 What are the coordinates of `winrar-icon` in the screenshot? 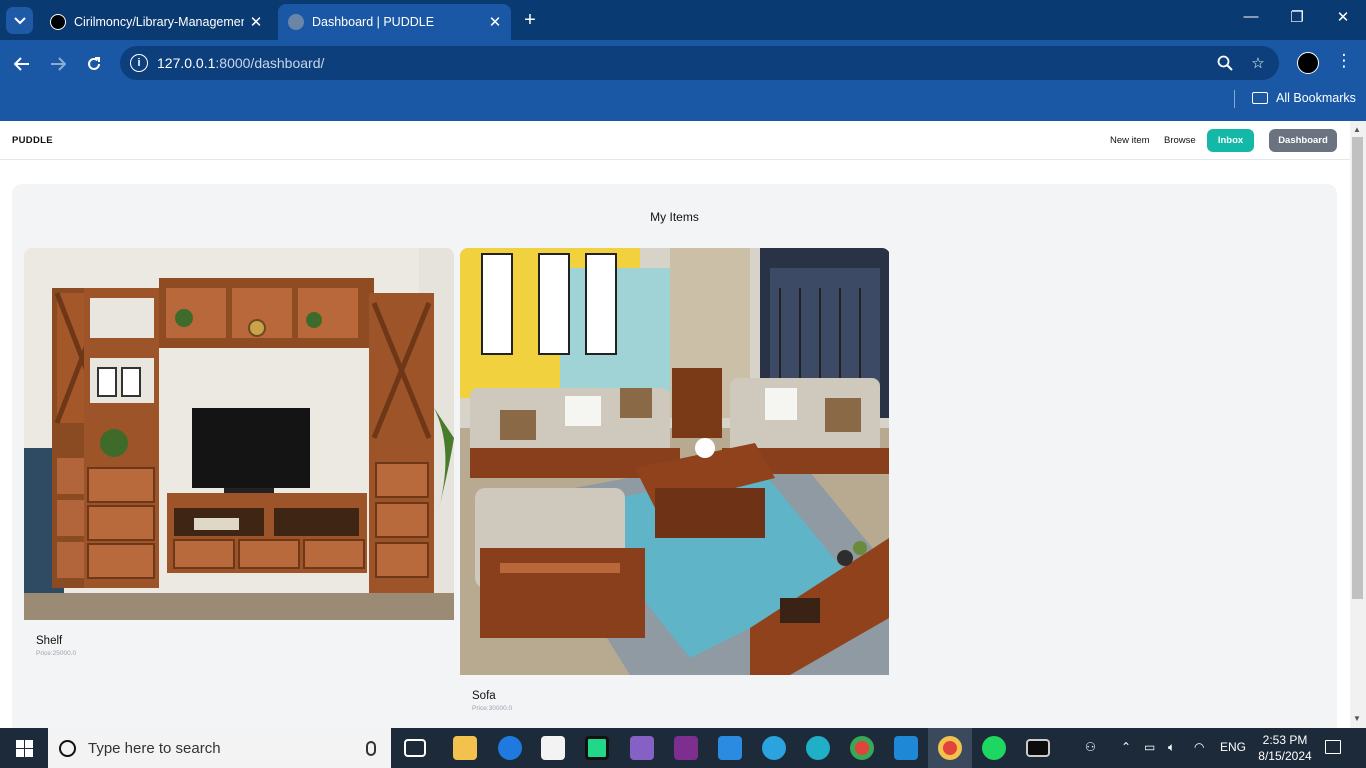 It's located at (686, 748).